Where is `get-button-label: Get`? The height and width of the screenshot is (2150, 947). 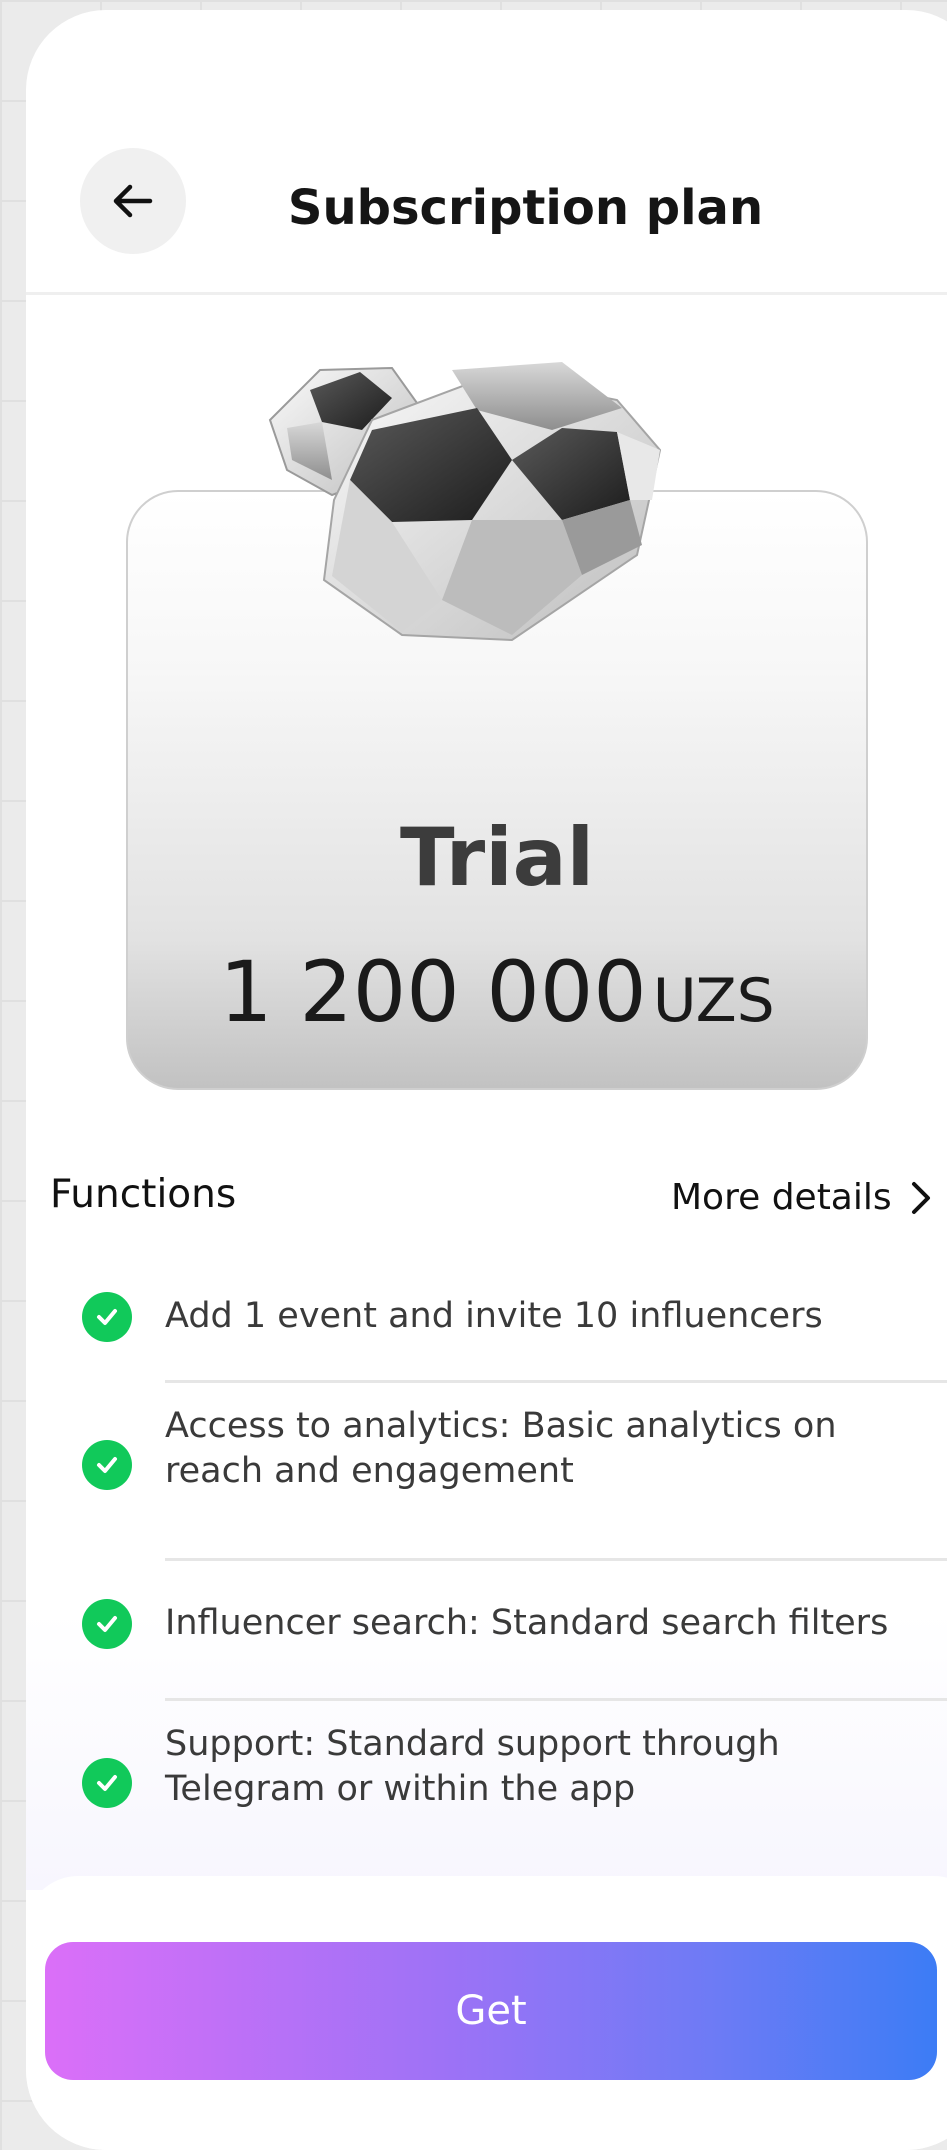 get-button-label: Get is located at coordinates (491, 2011).